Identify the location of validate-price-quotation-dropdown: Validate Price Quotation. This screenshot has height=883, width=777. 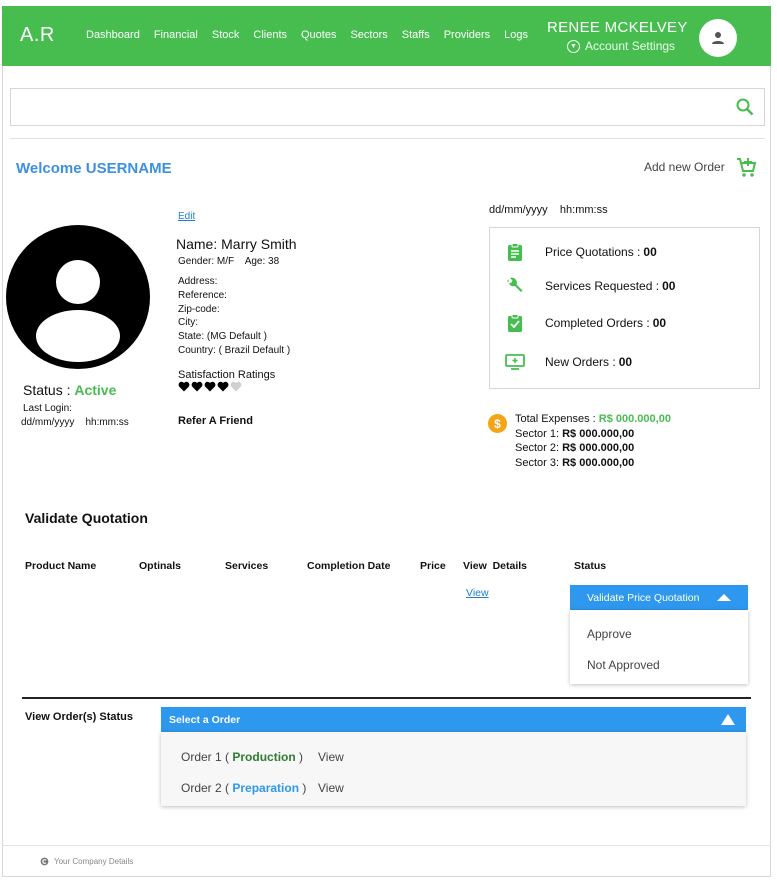
(659, 597).